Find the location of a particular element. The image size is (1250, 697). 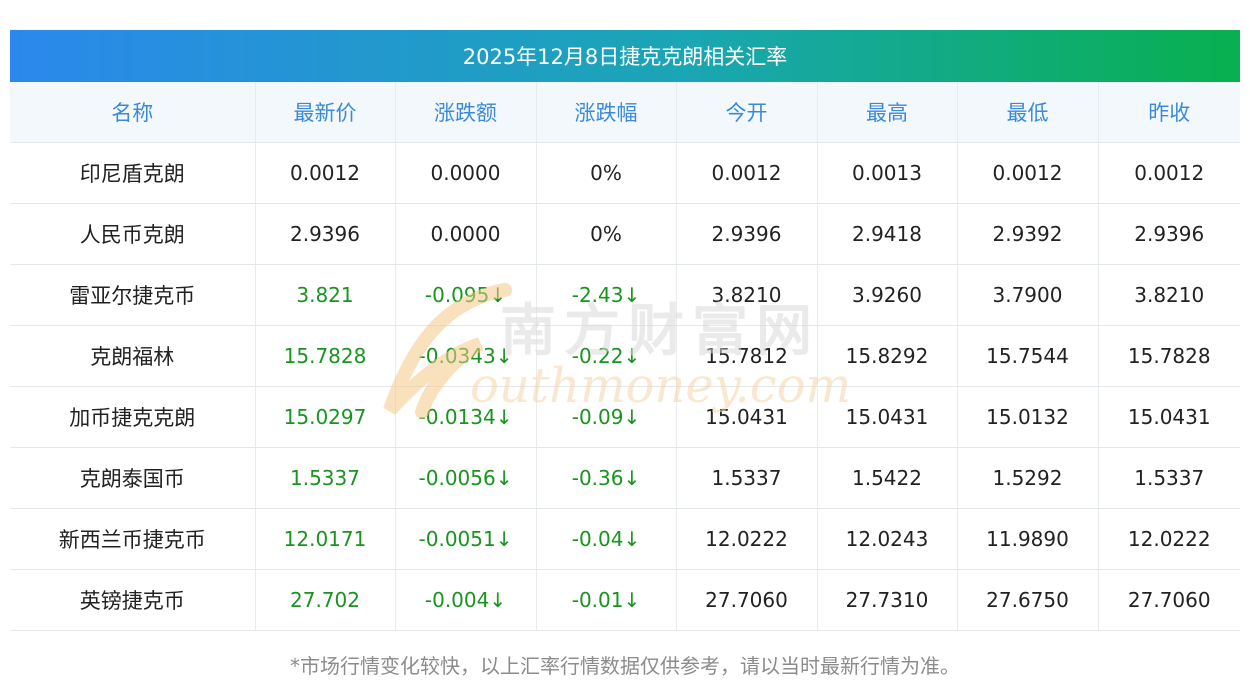

change-amount-cell: -0.004↓ is located at coordinates (466, 600).